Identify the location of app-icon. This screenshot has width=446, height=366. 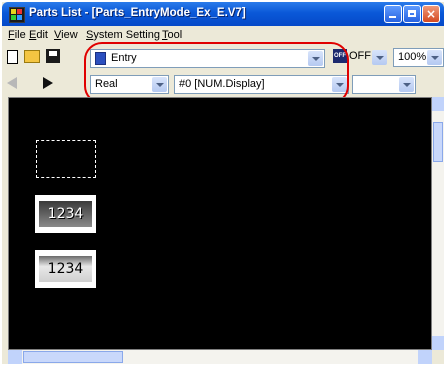
(17, 15).